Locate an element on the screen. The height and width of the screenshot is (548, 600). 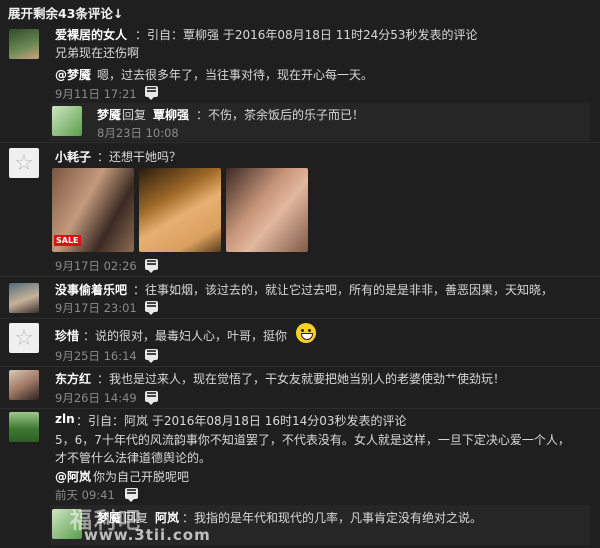
commenter-name: 没事偷着乐吧 is located at coordinates (91, 289).